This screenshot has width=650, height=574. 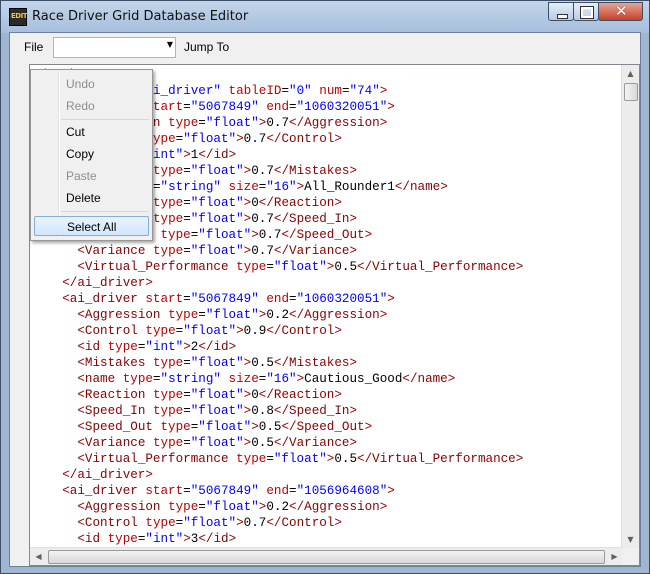 I want to click on code-line: <Reaction type="float">0</Reaction>, so click(x=187, y=395).